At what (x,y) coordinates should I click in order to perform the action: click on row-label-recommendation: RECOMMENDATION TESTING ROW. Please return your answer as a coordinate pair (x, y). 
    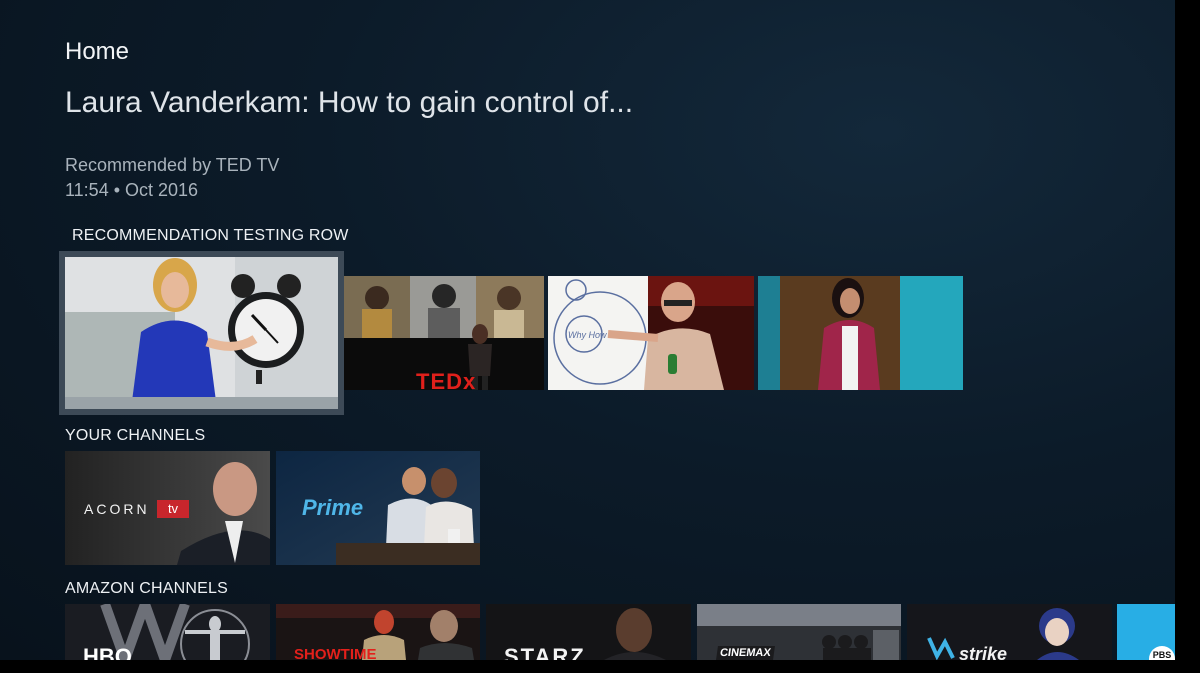
    Looking at the image, I should click on (210, 235).